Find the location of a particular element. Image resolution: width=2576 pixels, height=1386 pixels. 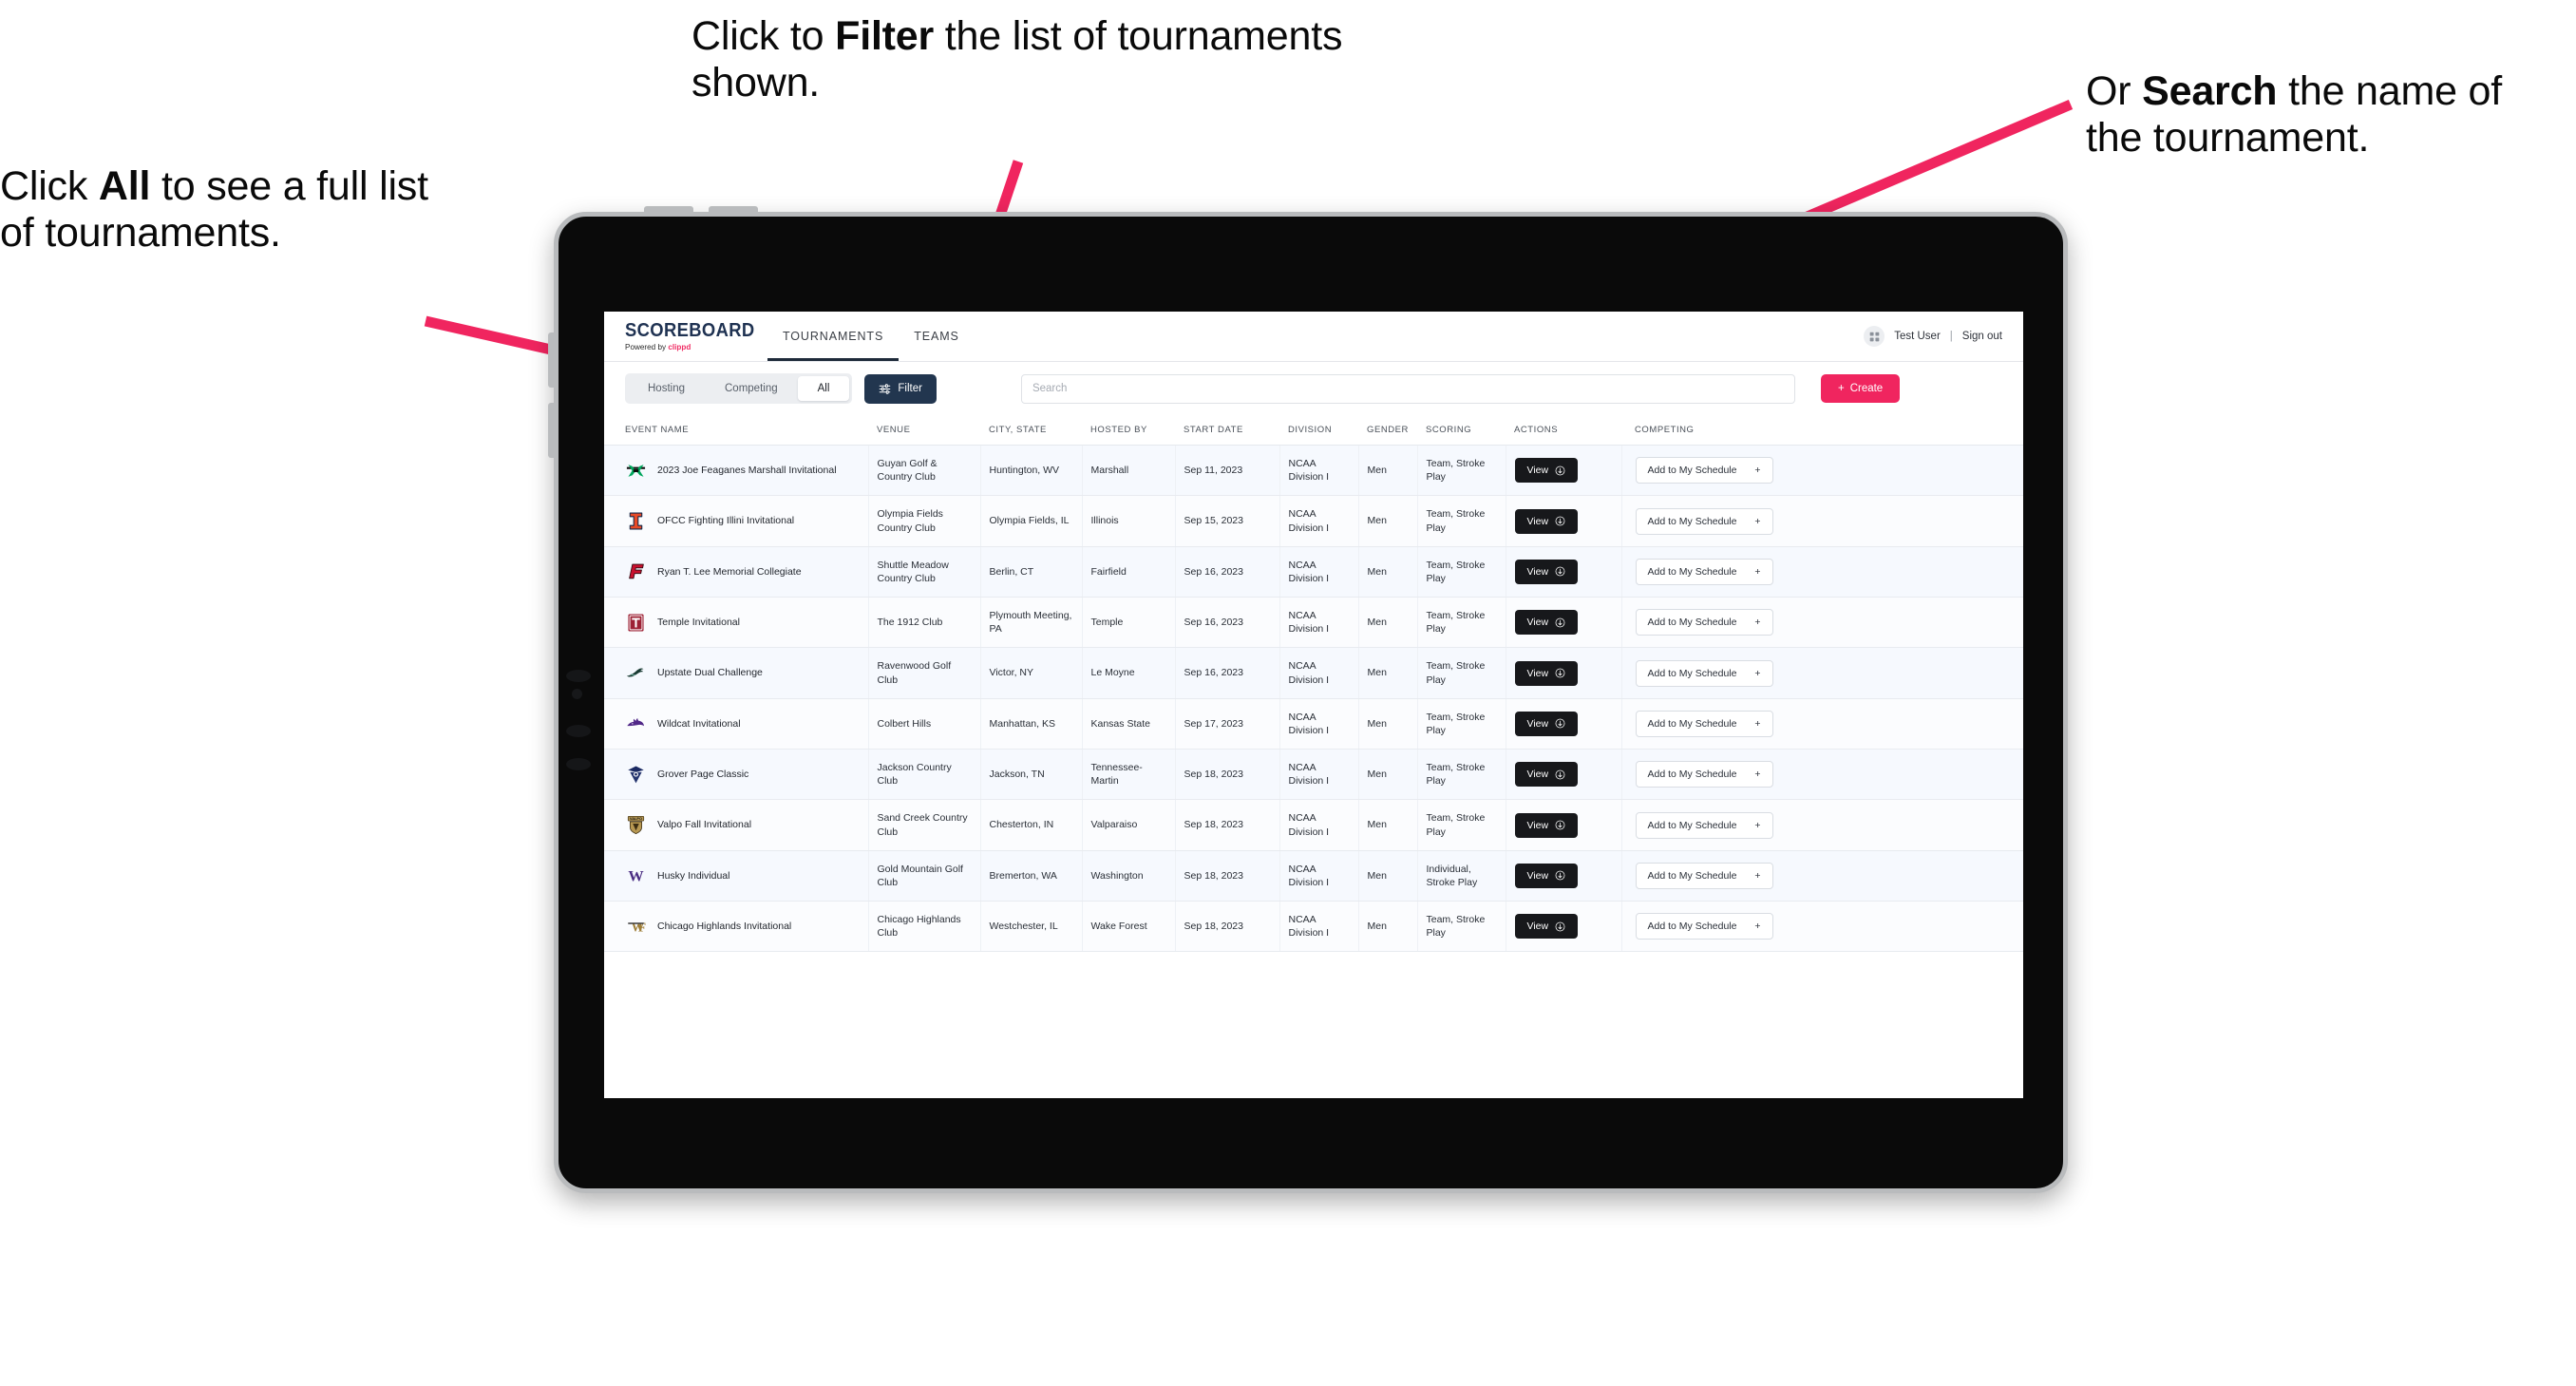

cell-city-state: Victor, NY is located at coordinates (1031, 673).